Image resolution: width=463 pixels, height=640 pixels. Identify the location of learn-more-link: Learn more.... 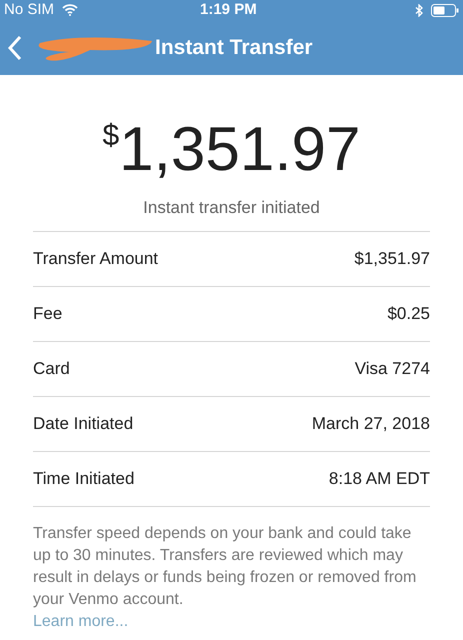
(80, 621).